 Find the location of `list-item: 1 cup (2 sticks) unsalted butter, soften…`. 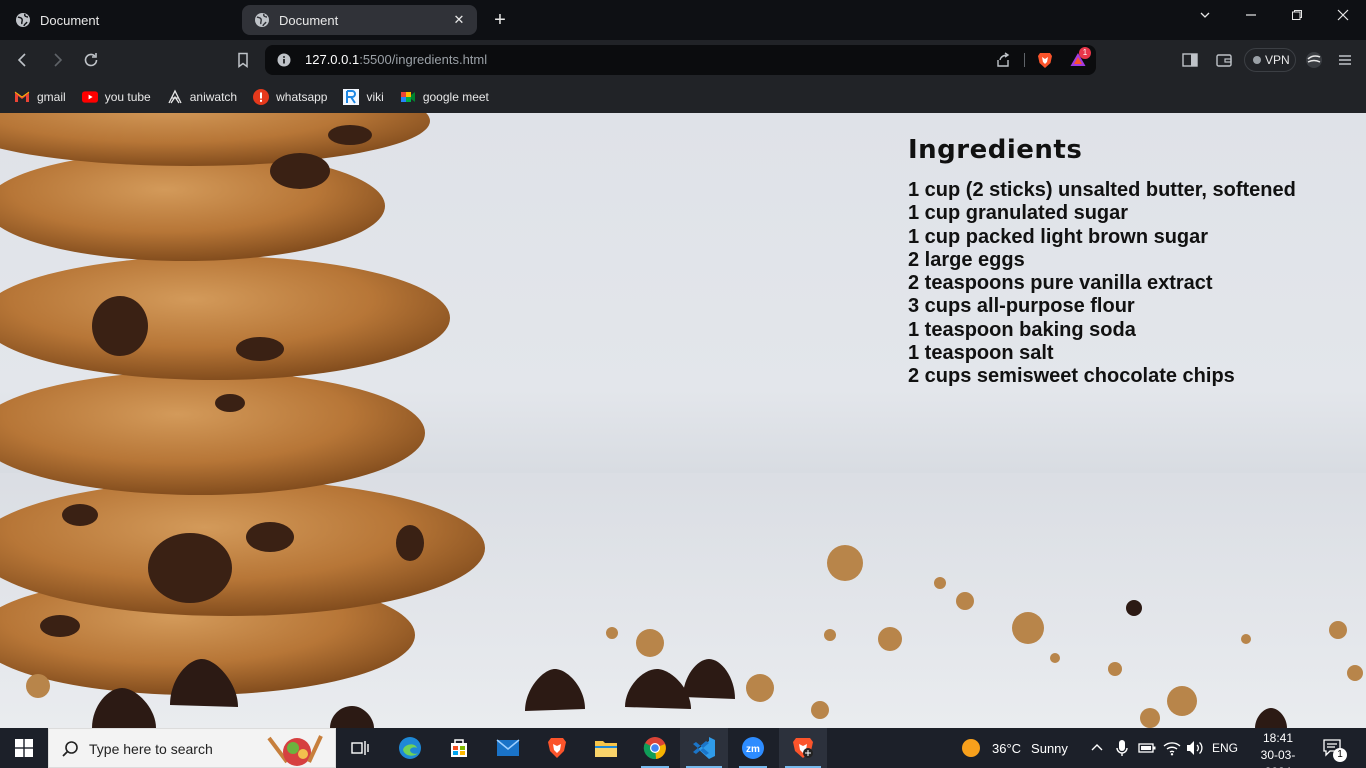

list-item: 1 cup (2 sticks) unsalted butter, soften… is located at coordinates (1102, 190).